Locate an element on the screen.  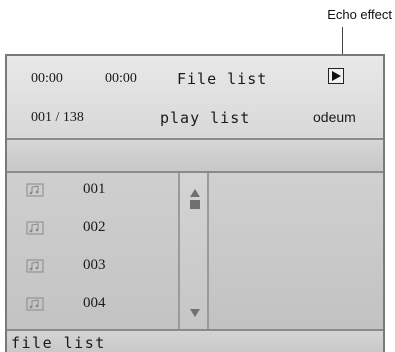
scrollbar-thumb is located at coordinates (195, 204).